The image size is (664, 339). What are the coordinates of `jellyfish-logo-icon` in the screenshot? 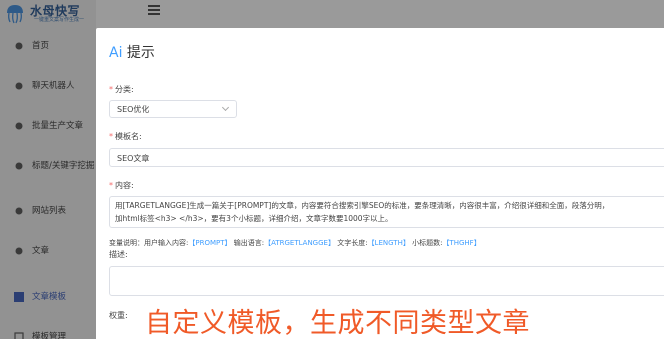 It's located at (15, 14).